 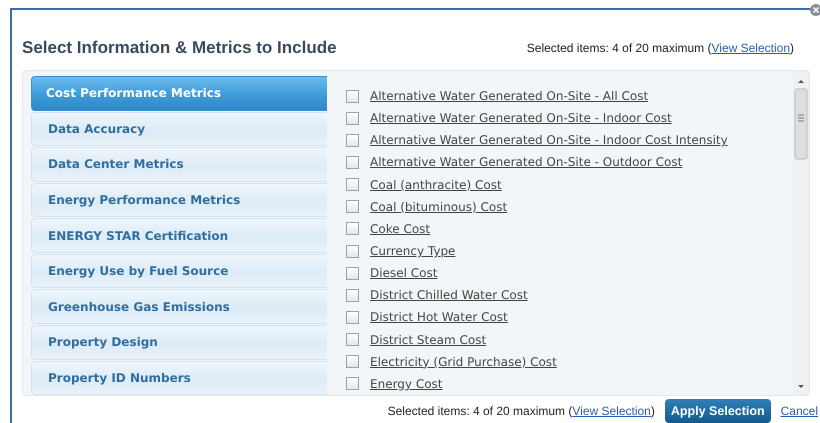 I want to click on metric-link: Alternative Water Generated On-Site - Outdoor Cost, so click(x=526, y=162).